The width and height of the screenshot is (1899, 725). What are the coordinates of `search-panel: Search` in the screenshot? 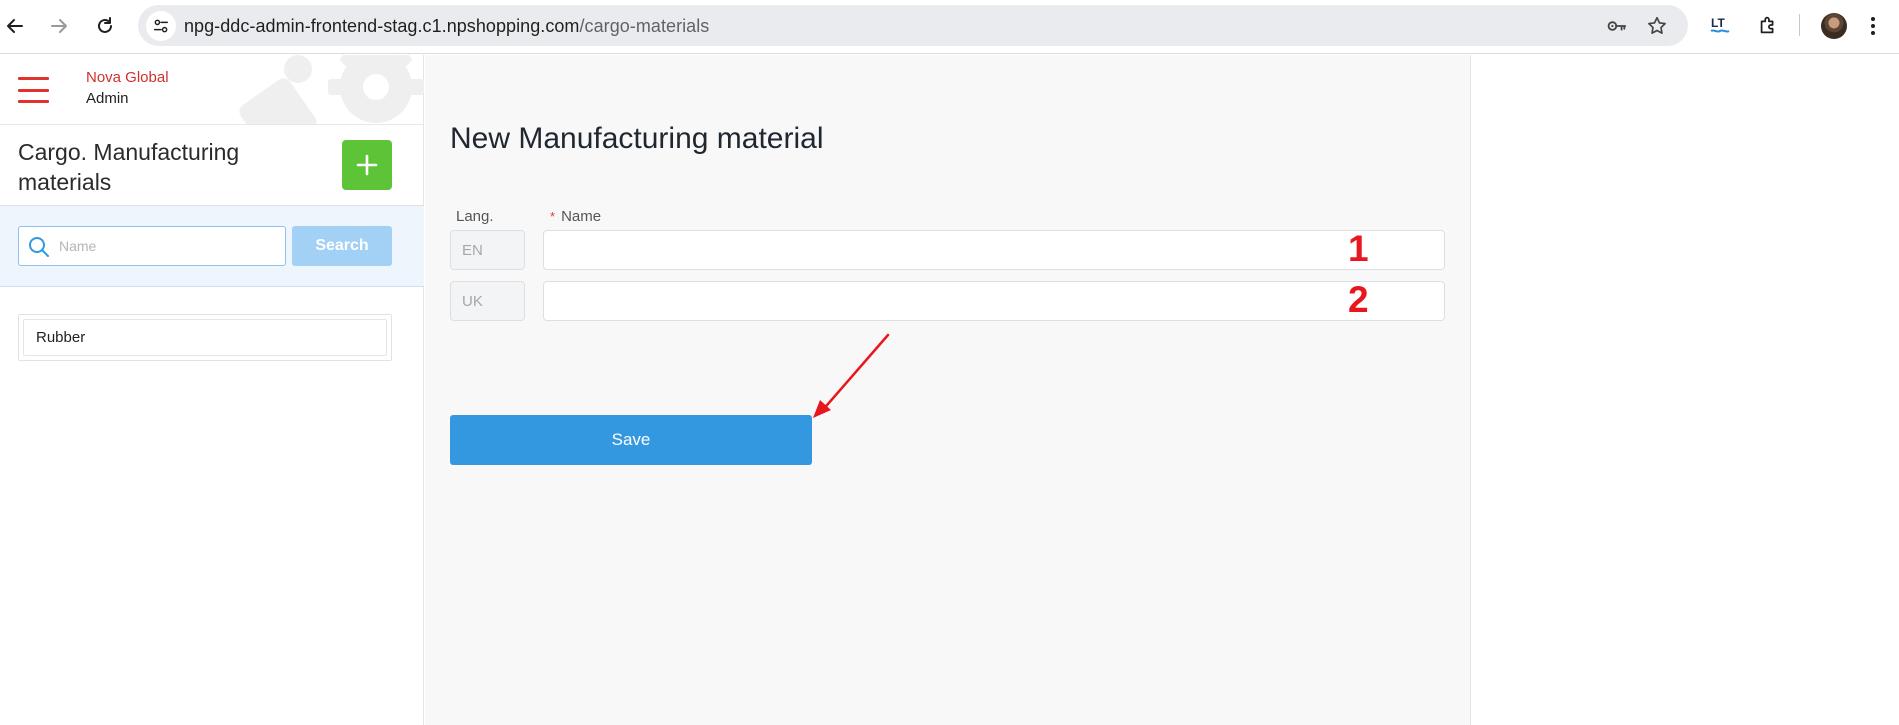 It's located at (212, 246).